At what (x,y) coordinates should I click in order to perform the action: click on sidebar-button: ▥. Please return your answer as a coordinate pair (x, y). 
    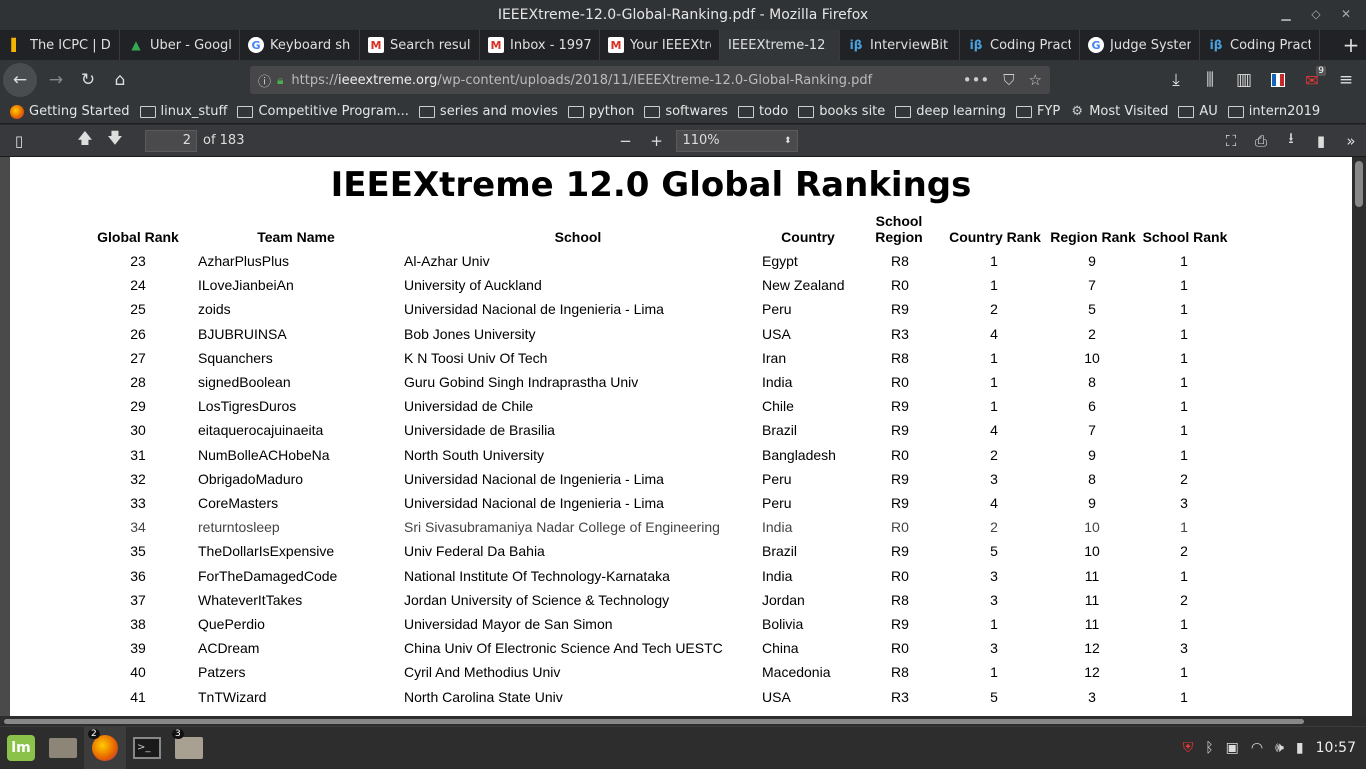
    Looking at the image, I should click on (1244, 80).